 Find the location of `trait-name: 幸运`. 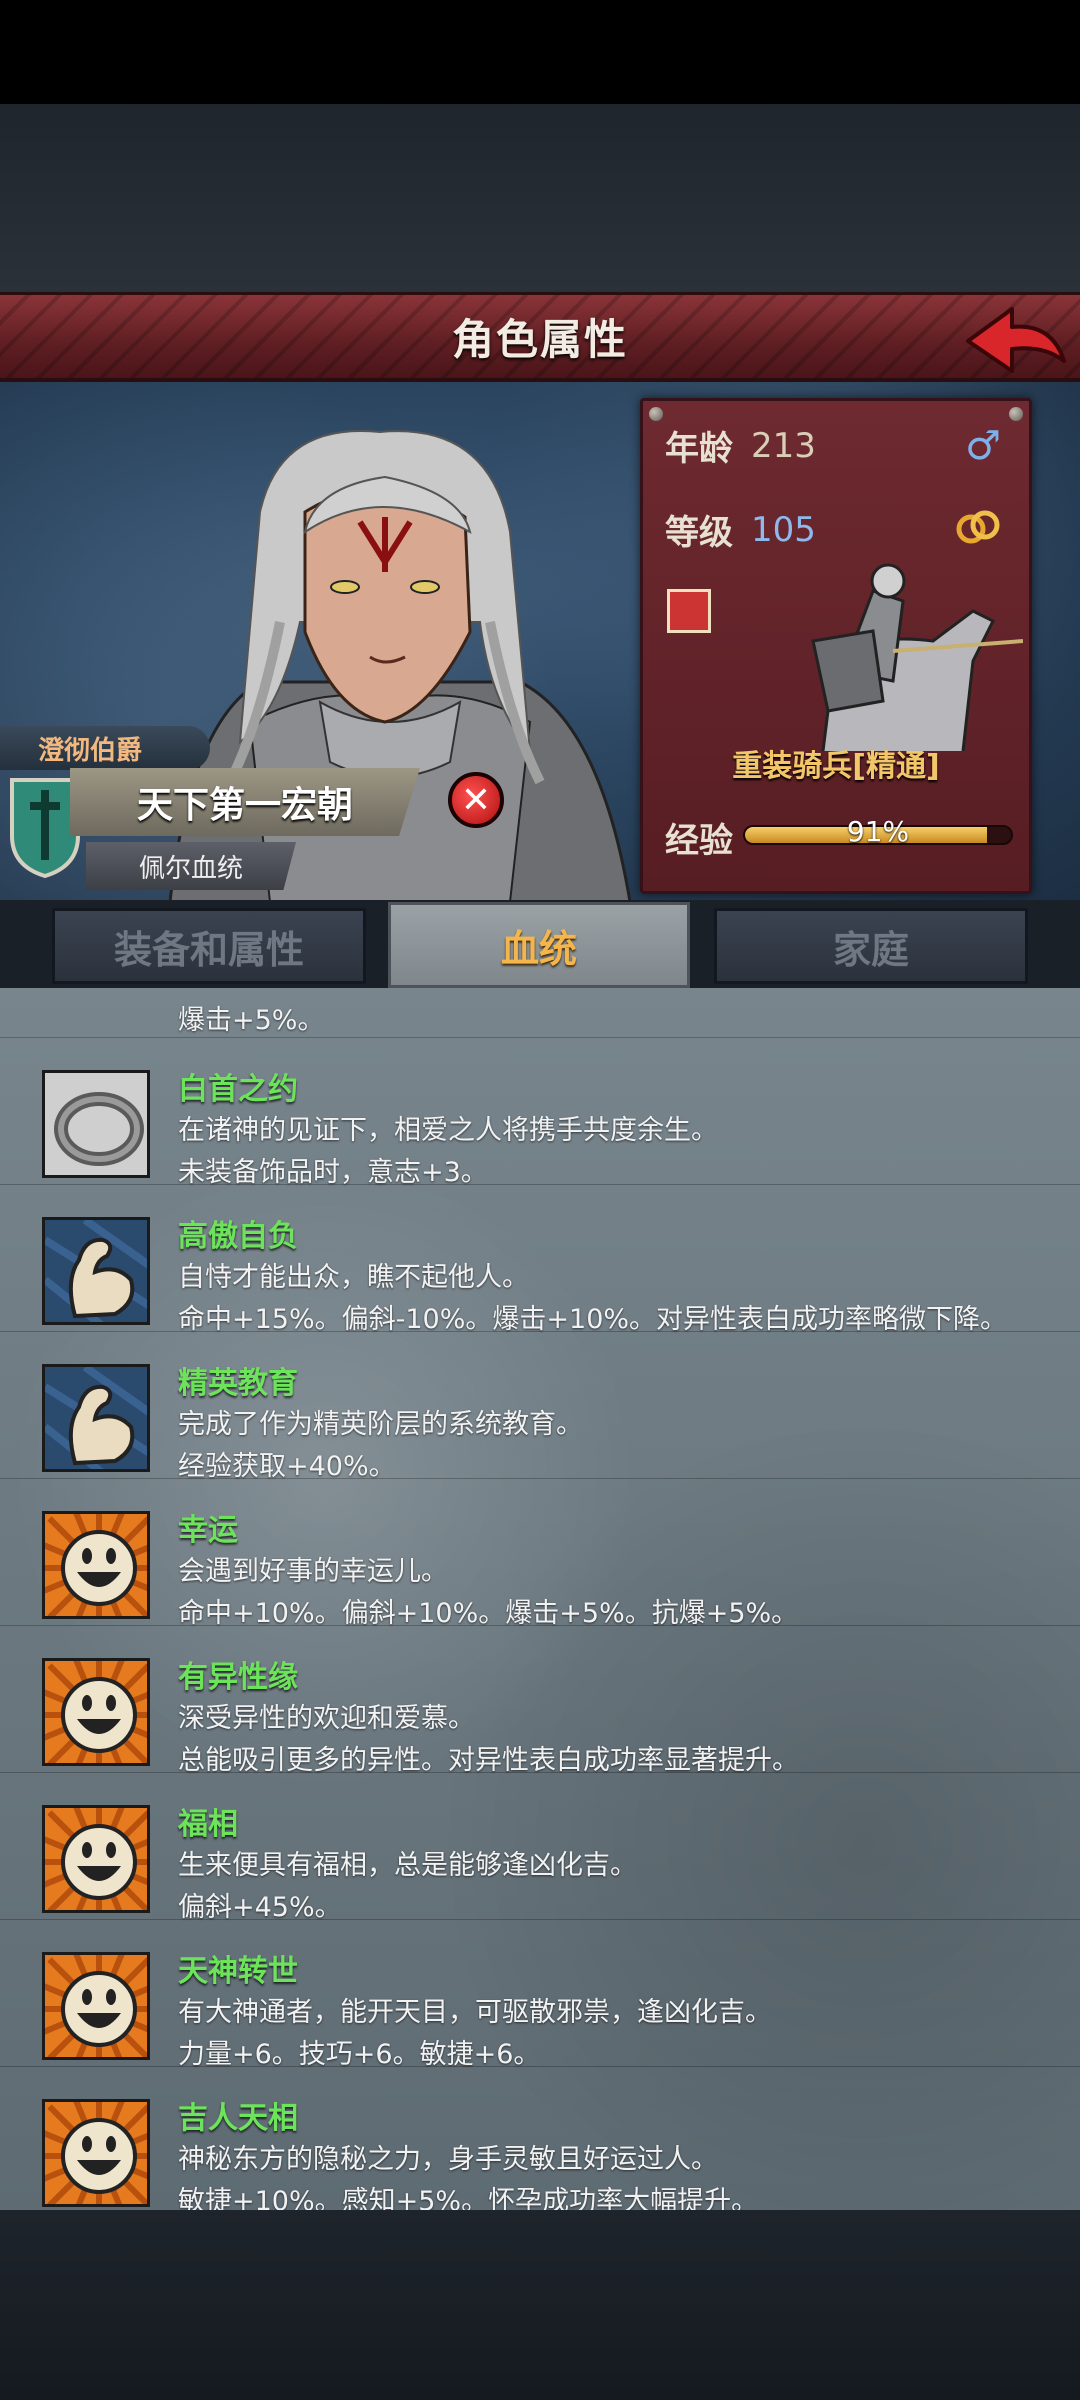

trait-name: 幸运 is located at coordinates (208, 1530).